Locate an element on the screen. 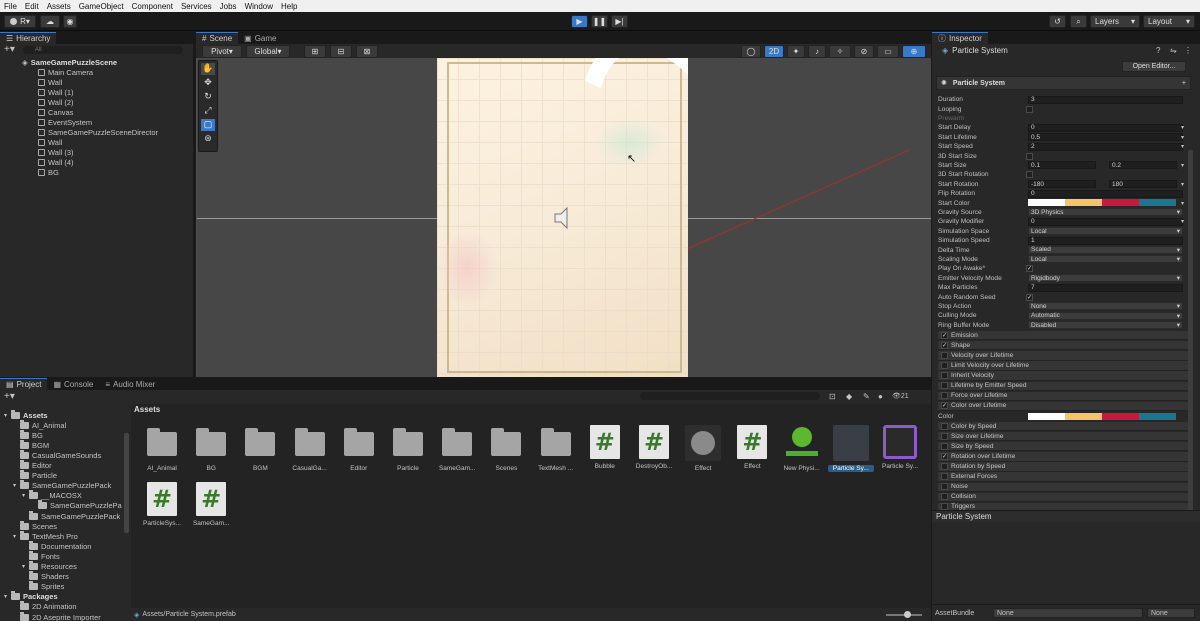 The width and height of the screenshot is (1200, 621). hidden-objects-toggle: ⊘ is located at coordinates (864, 51).